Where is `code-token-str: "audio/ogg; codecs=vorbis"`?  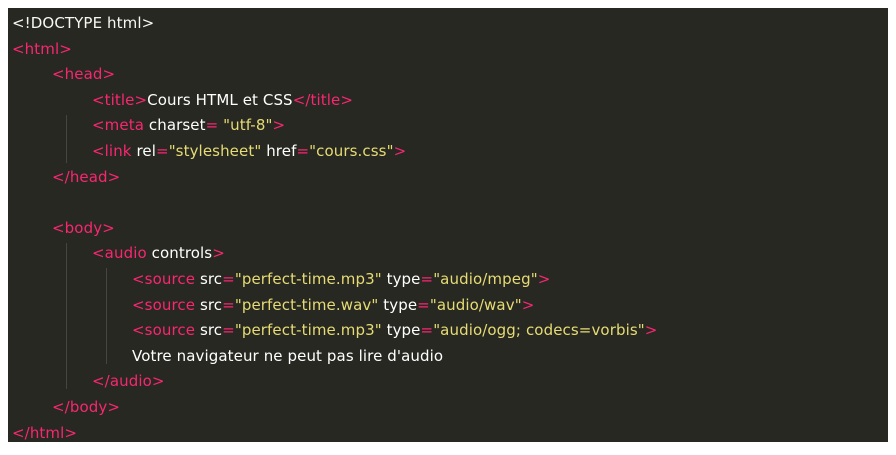 code-token-str: "audio/ogg; codecs=vorbis" is located at coordinates (539, 330).